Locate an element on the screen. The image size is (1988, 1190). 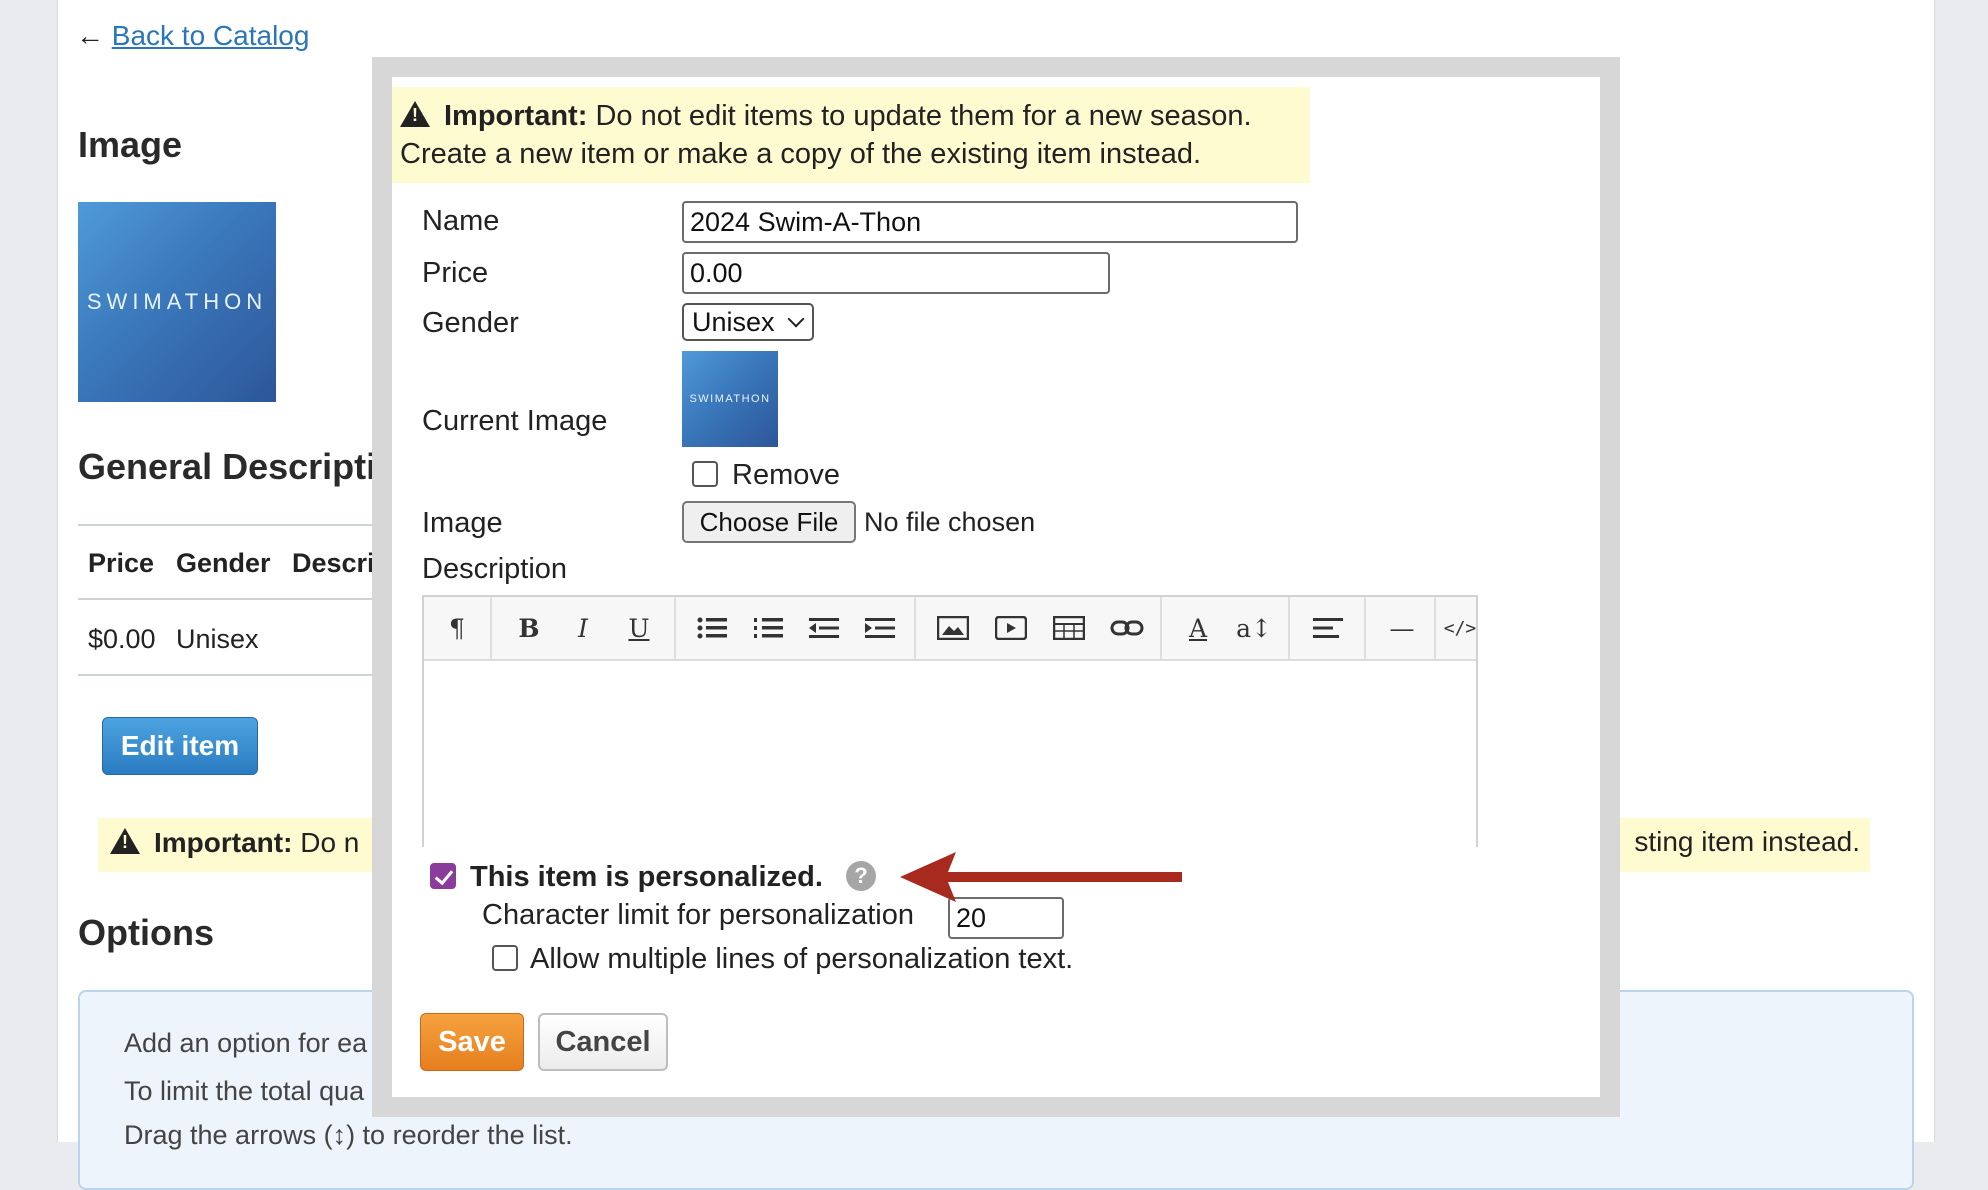
no-file-chosen: No file chosen is located at coordinates (950, 522).